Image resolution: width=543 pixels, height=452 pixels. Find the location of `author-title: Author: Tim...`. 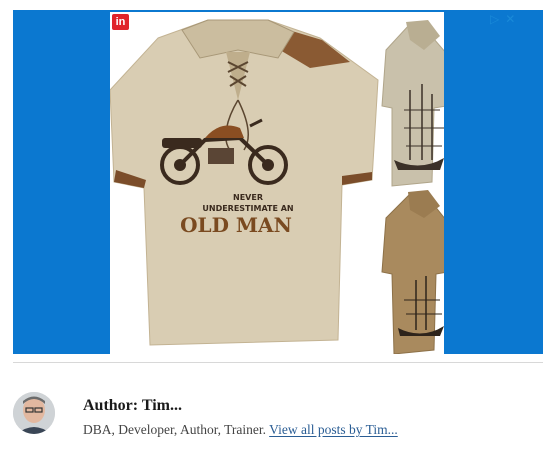

author-title: Author: Tim... is located at coordinates (132, 405).